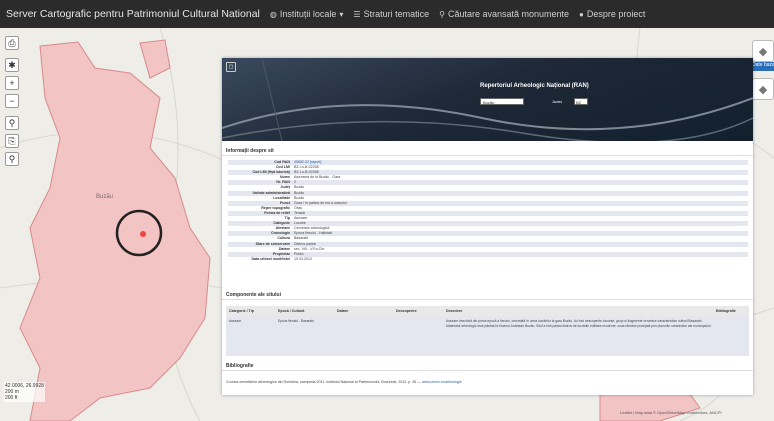 The width and height of the screenshot is (774, 421). I want to click on scale-bar: 42.0006, 26.9928 200 m 200 ft, so click(24, 392).